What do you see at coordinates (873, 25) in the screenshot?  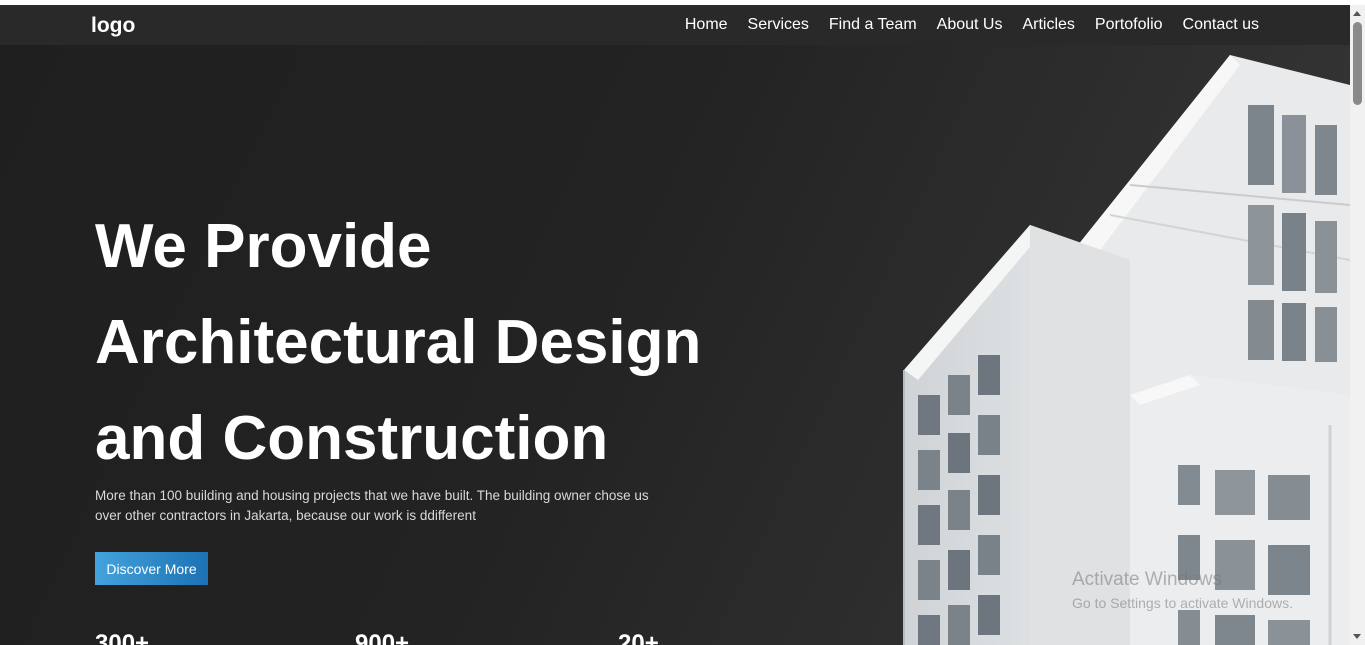 I see `nav-link-find-a-team: Find a Team` at bounding box center [873, 25].